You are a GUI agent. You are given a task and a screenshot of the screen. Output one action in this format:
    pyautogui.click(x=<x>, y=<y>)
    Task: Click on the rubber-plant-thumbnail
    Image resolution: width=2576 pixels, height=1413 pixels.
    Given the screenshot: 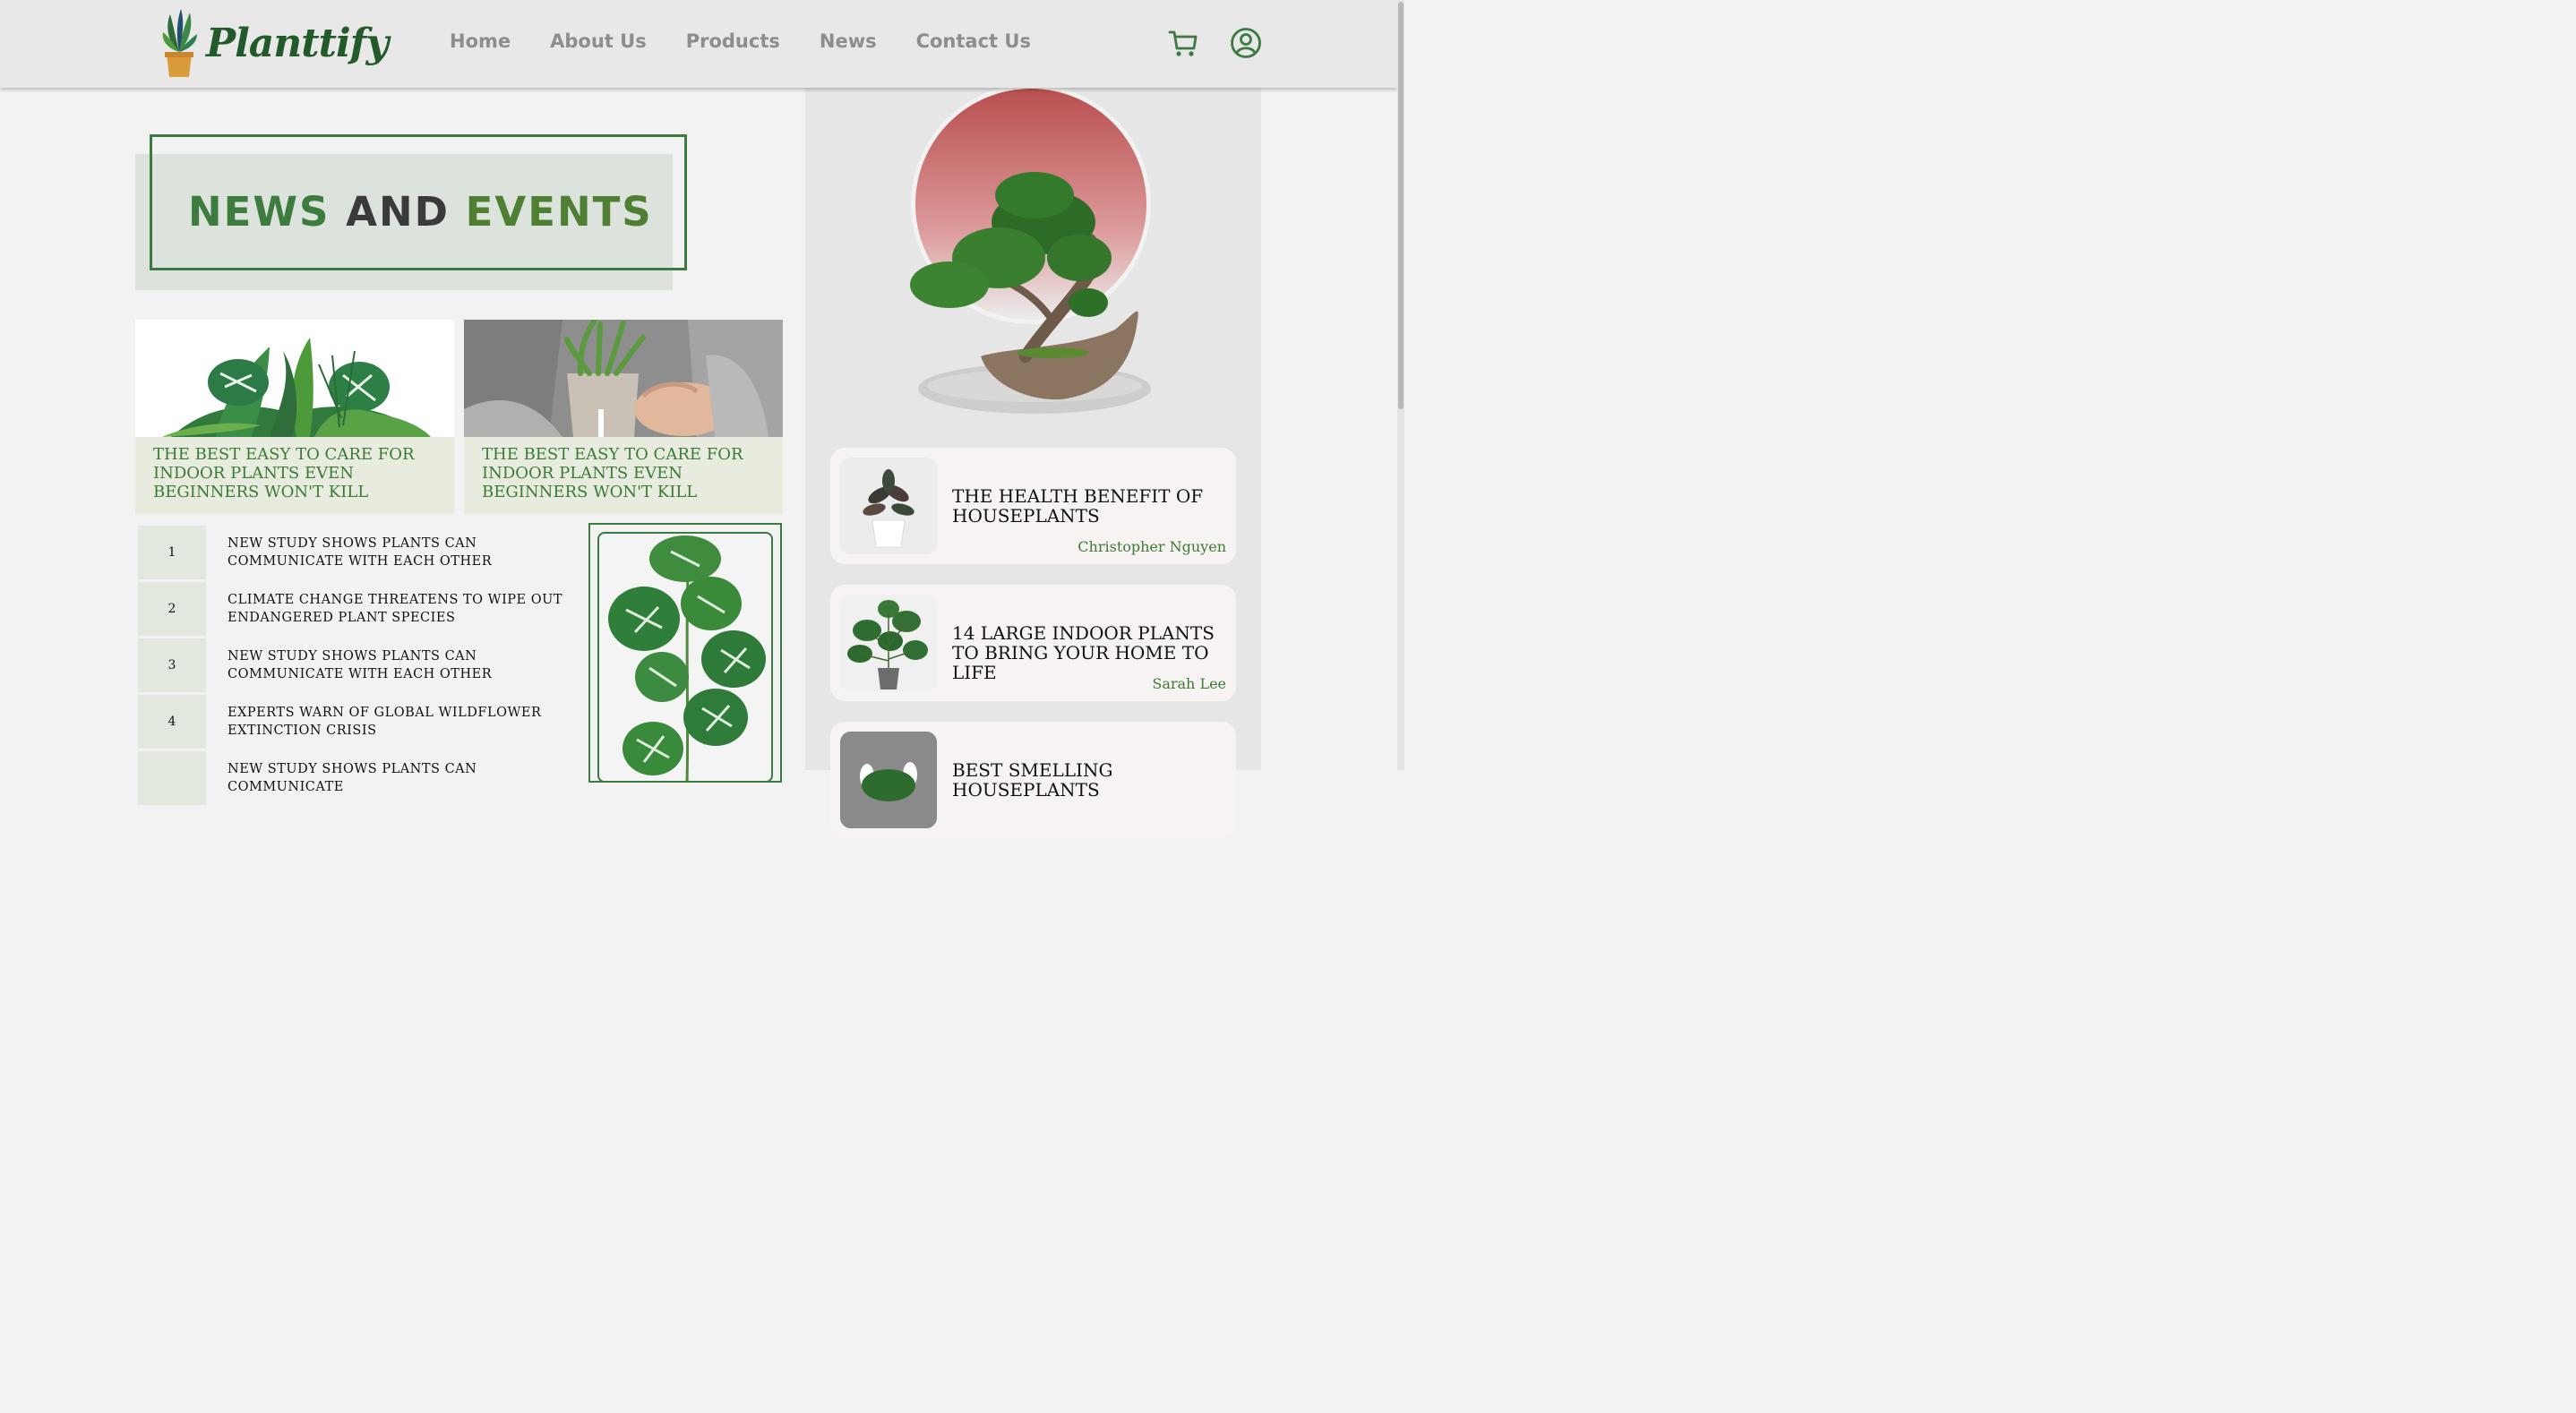 What is the action you would take?
    pyautogui.click(x=888, y=506)
    